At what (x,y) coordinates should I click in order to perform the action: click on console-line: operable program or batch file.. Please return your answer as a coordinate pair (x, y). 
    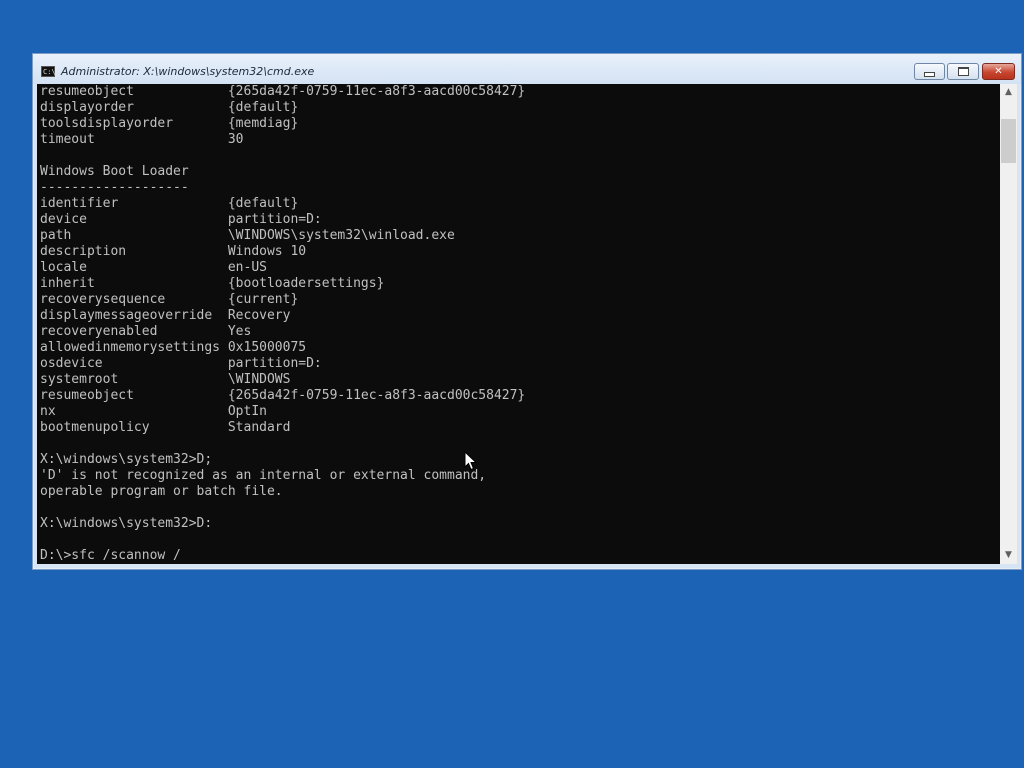
    Looking at the image, I should click on (161, 491).